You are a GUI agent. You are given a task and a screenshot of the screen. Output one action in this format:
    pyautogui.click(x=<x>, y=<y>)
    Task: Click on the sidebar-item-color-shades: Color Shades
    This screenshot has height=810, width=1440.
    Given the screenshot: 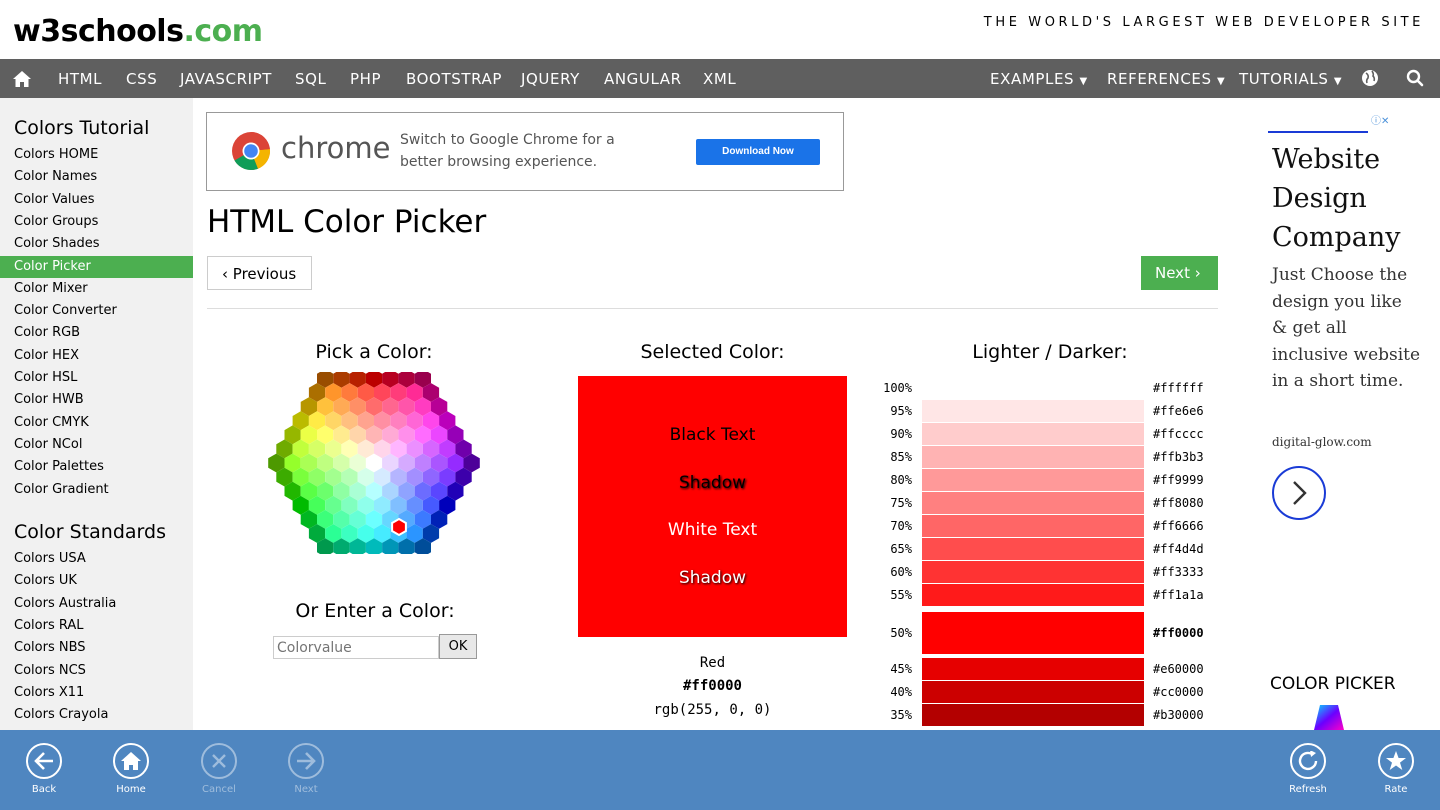 What is the action you would take?
    pyautogui.click(x=96, y=244)
    